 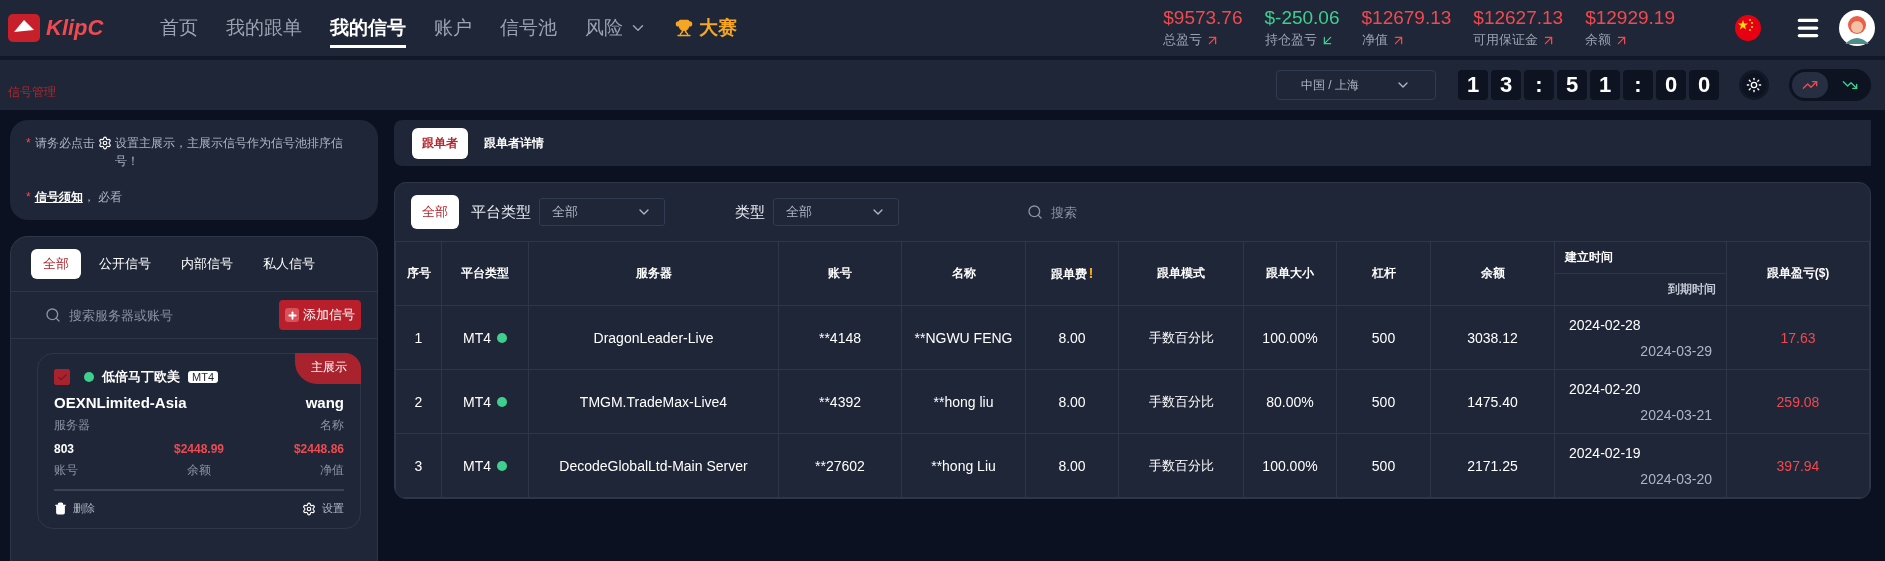 What do you see at coordinates (1356, 85) in the screenshot?
I see `region-select: 中国 / 上海` at bounding box center [1356, 85].